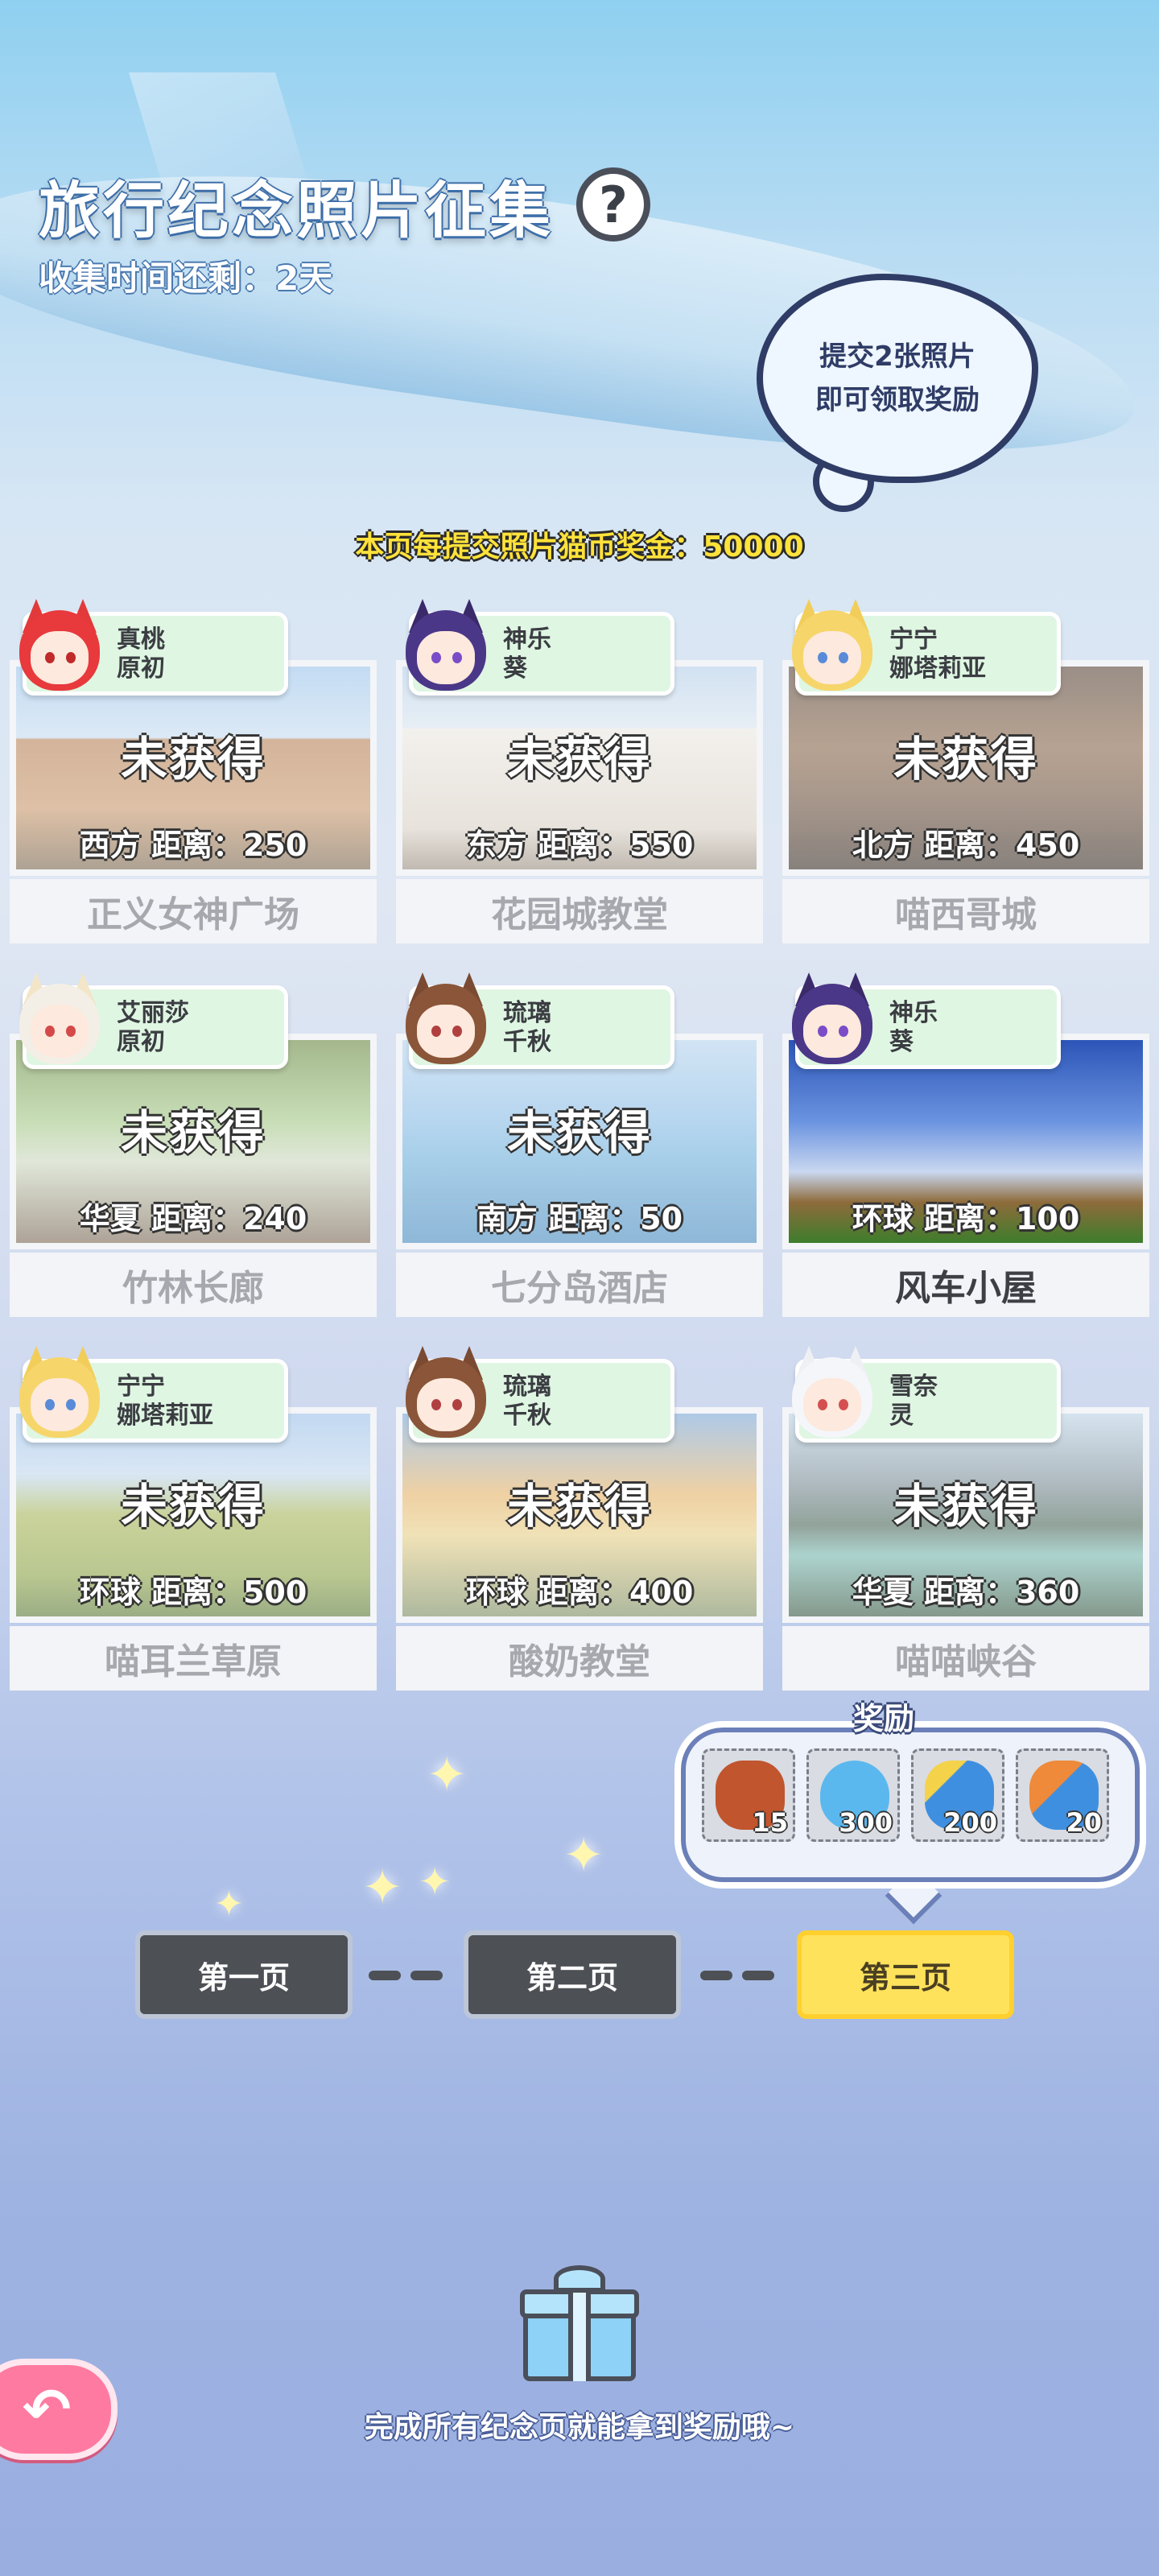 The height and width of the screenshot is (2576, 1159). I want to click on help-button: ?, so click(613, 204).